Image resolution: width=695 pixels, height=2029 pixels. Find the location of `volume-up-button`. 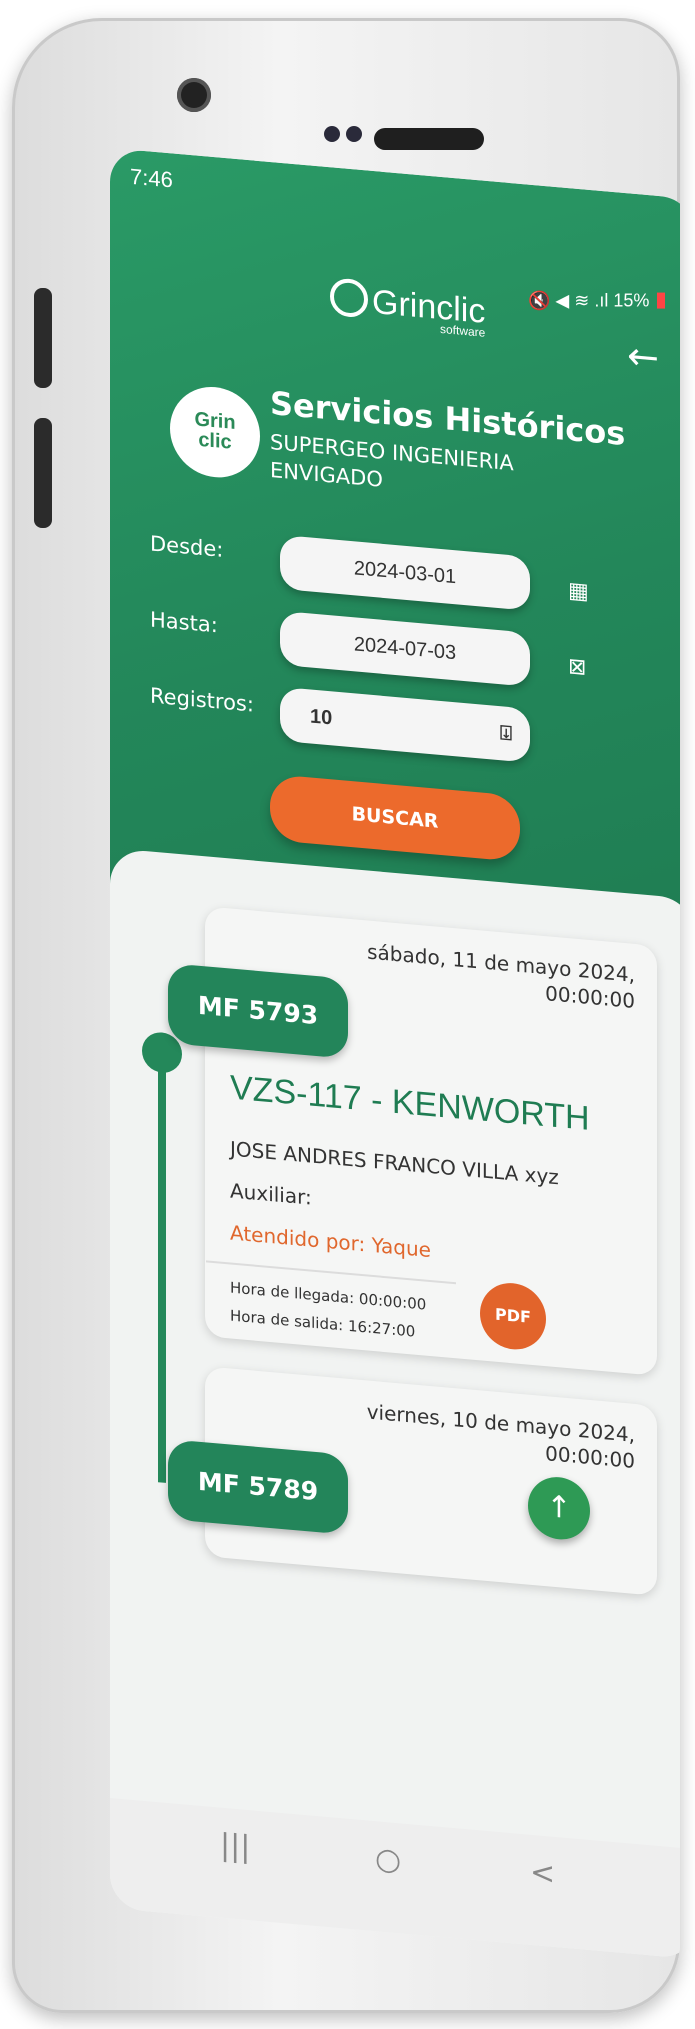

volume-up-button is located at coordinates (43, 338).